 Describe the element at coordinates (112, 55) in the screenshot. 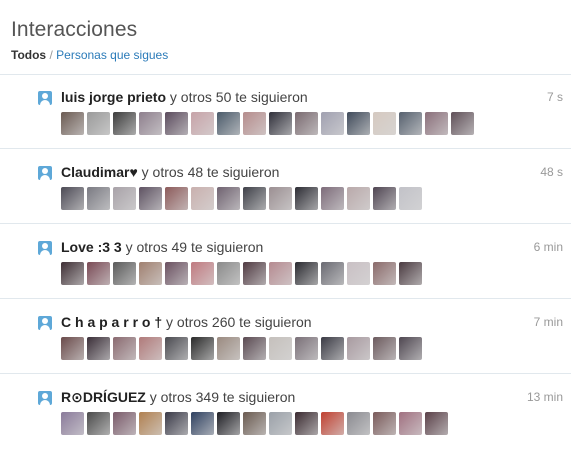

I see `filter-following-tab: Personas que sigues` at that location.